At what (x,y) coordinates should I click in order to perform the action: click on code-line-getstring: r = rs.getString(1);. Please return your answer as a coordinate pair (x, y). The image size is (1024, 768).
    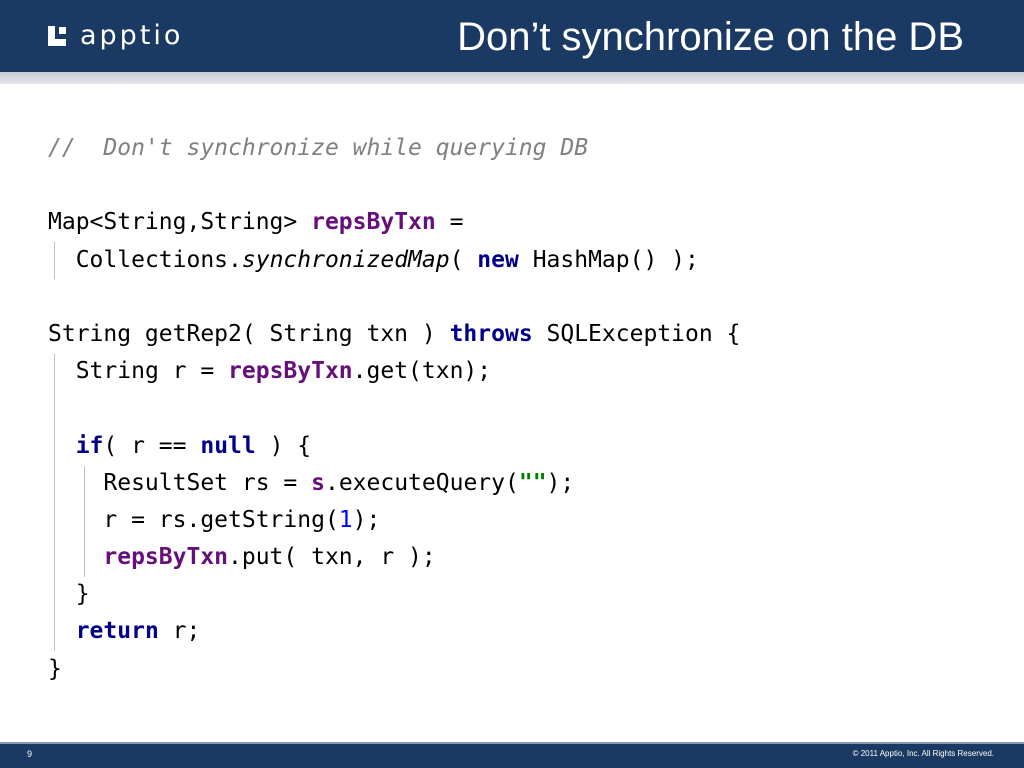
    Looking at the image, I should click on (242, 519).